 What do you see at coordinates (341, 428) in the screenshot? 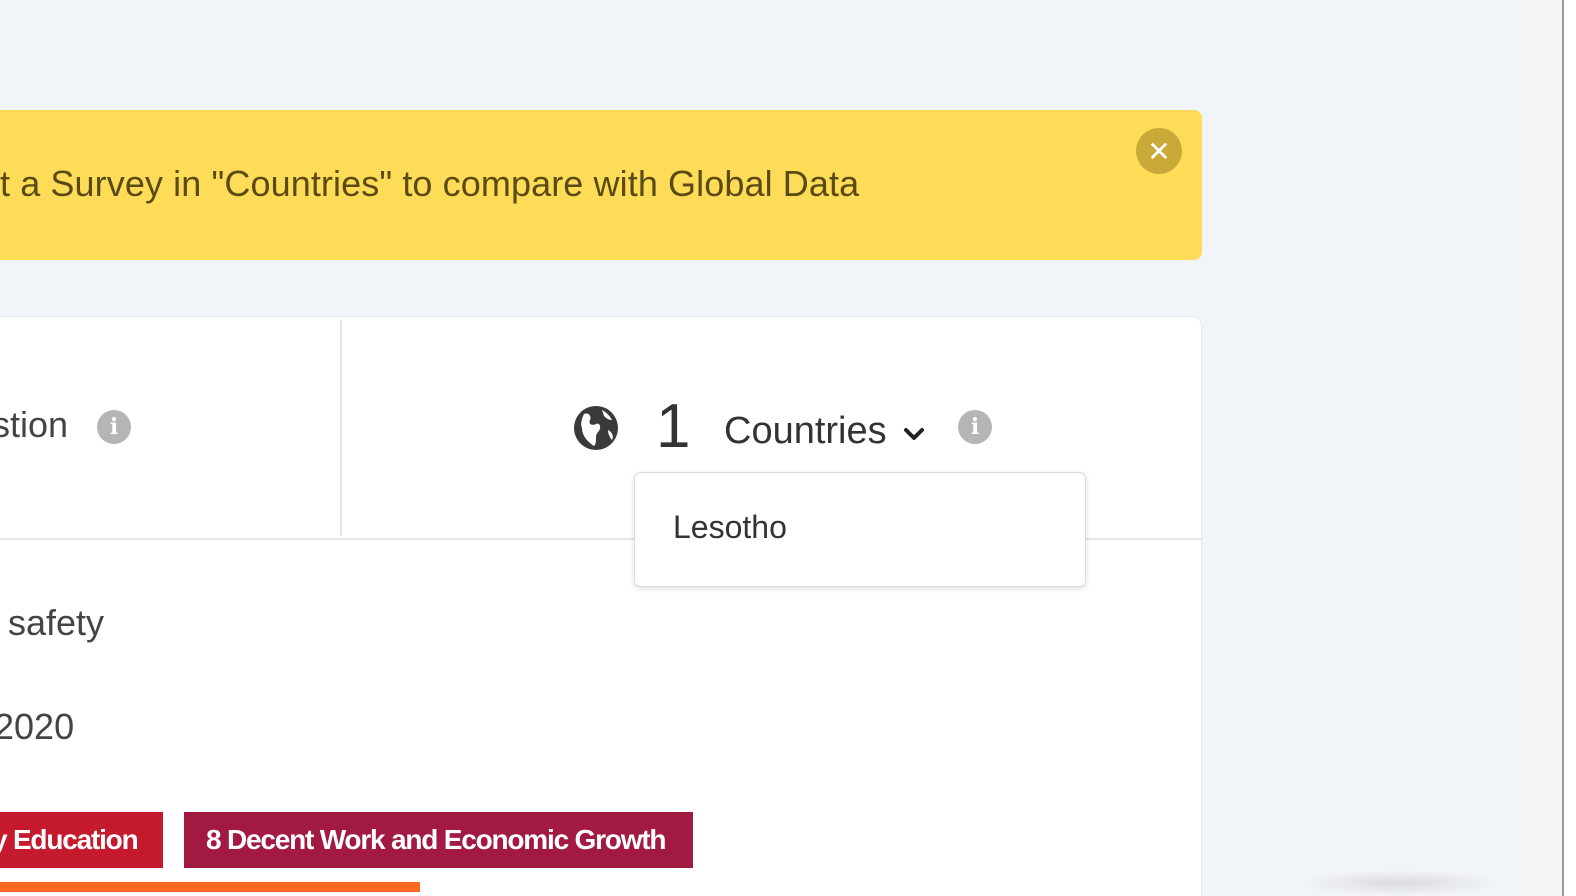
I see `vertical-divider` at bounding box center [341, 428].